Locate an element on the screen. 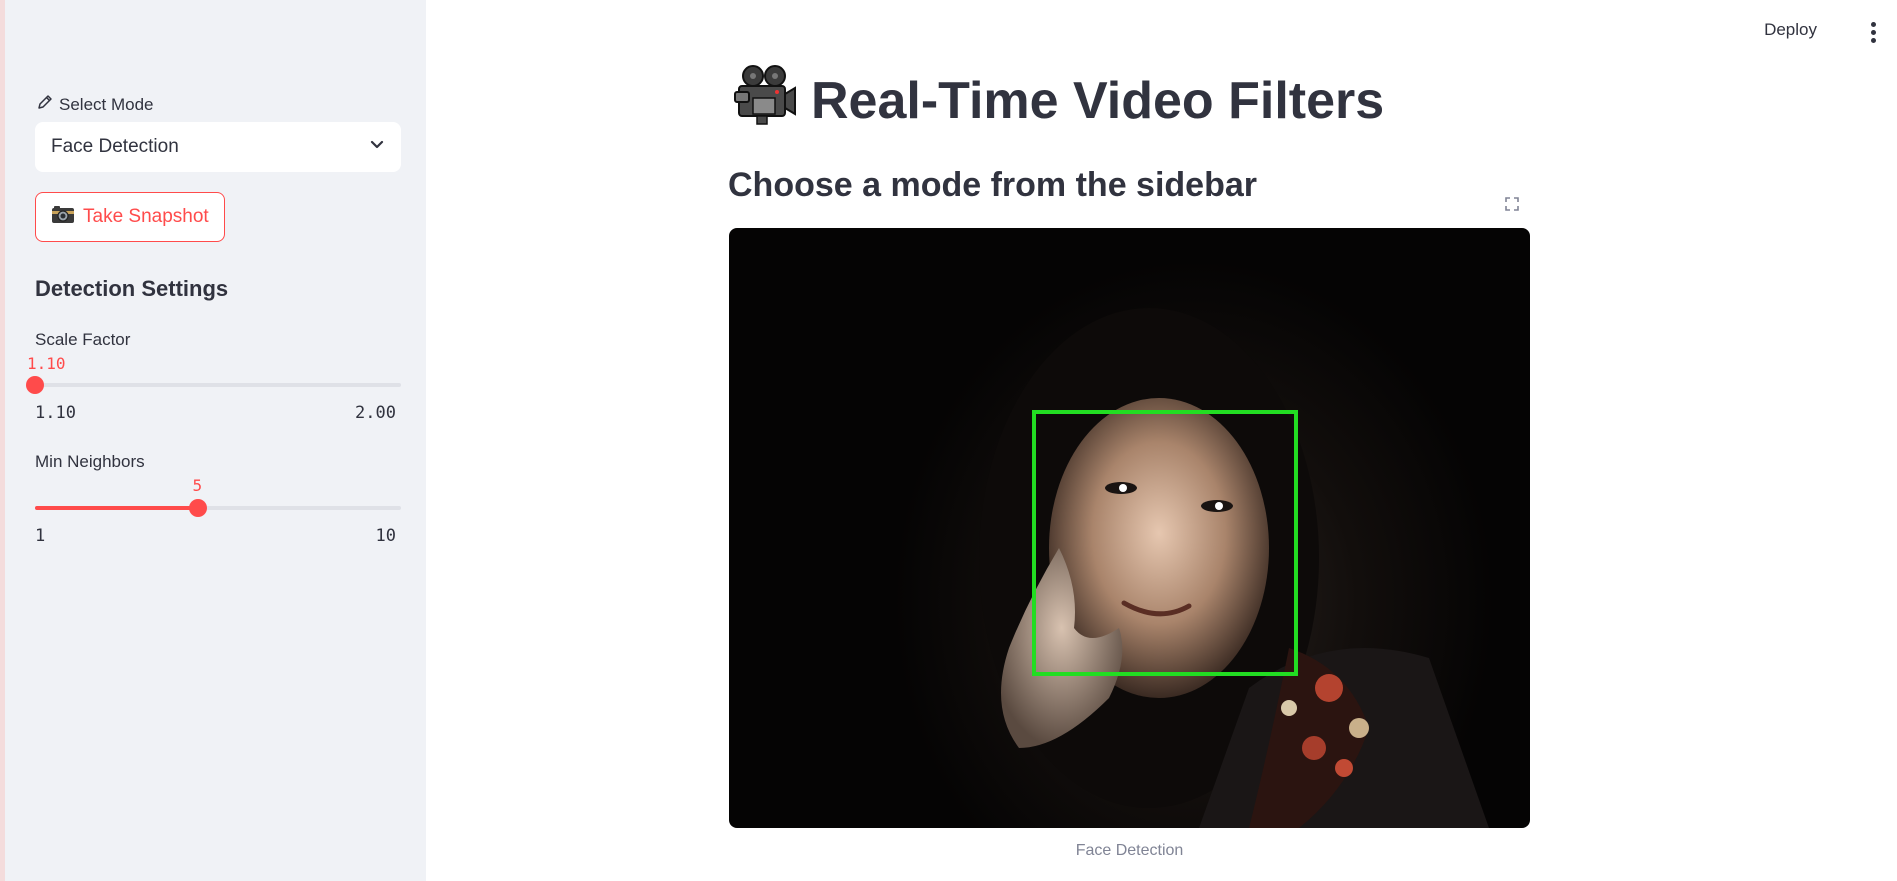 The width and height of the screenshot is (1897, 881). scale-factor-slider is located at coordinates (213, 385).